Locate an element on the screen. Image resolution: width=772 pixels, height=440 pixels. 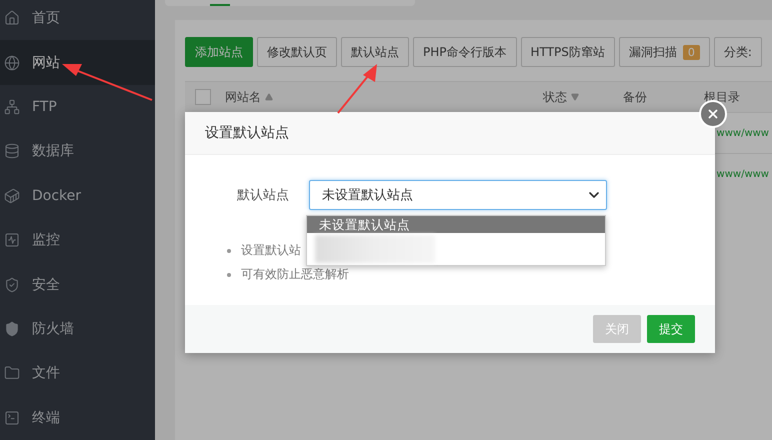
field-label: 默认站点 is located at coordinates (263, 195).